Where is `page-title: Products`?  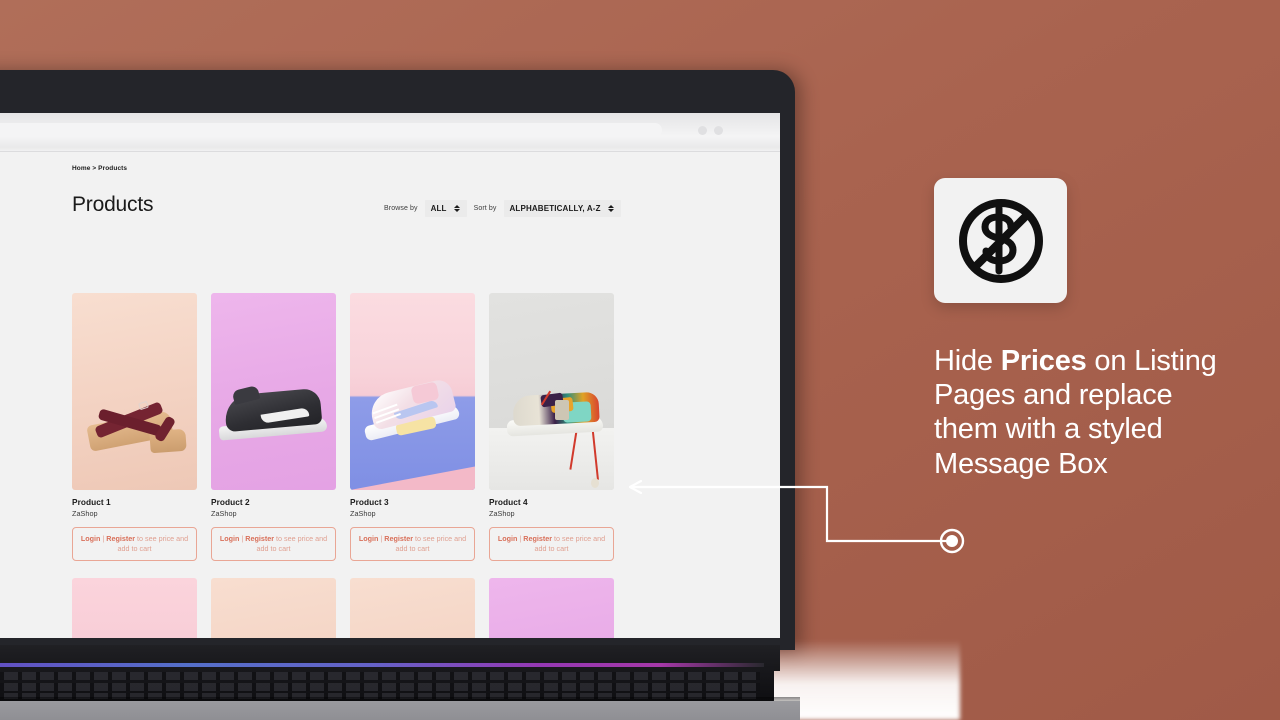
page-title: Products is located at coordinates (113, 204).